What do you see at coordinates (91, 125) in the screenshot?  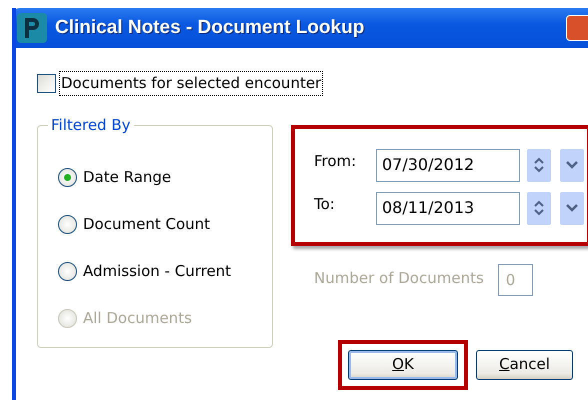 I see `group-title: Filtered By` at bounding box center [91, 125].